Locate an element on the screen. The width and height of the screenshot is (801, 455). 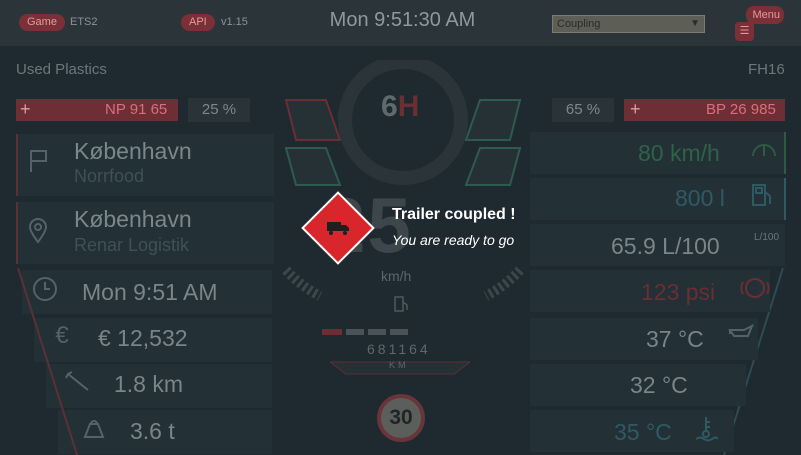
left-frame-line is located at coordinates (50, 361).